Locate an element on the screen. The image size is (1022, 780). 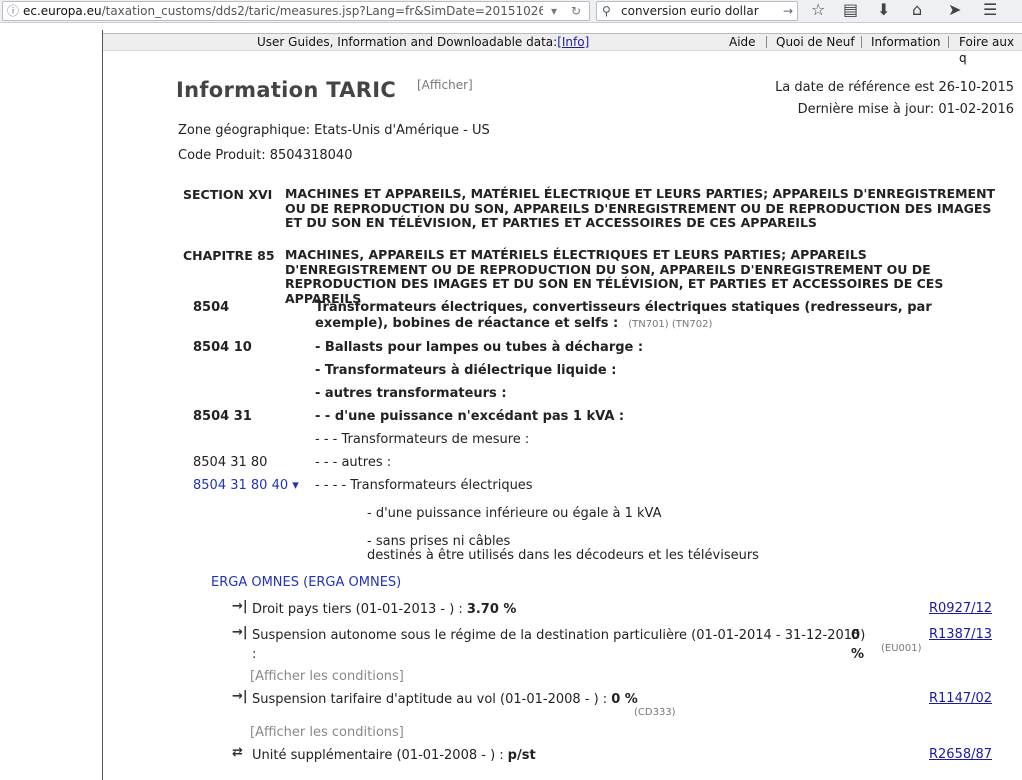
taric-description: - - - - Transformateurs électriques is located at coordinates (424, 485).